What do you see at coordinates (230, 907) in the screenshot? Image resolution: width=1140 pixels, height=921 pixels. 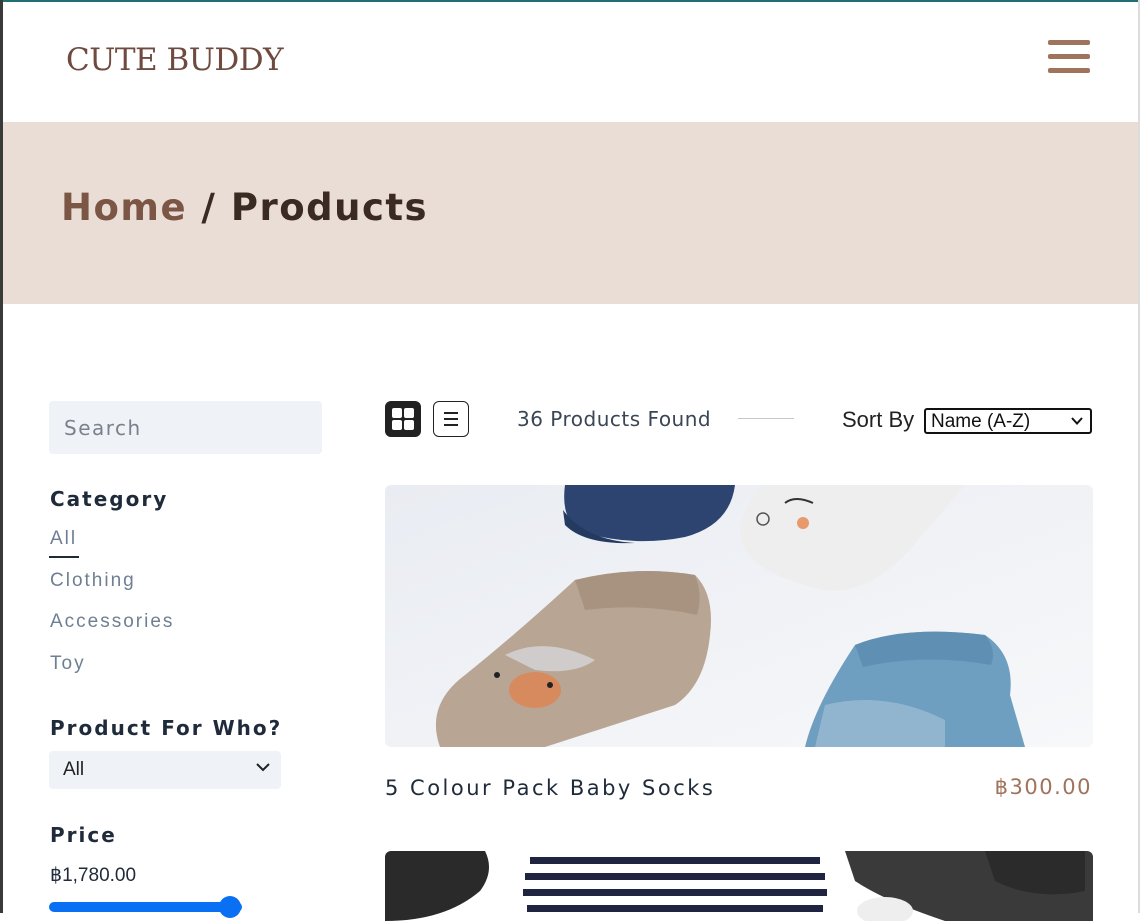 I see `price-slider-thumb` at bounding box center [230, 907].